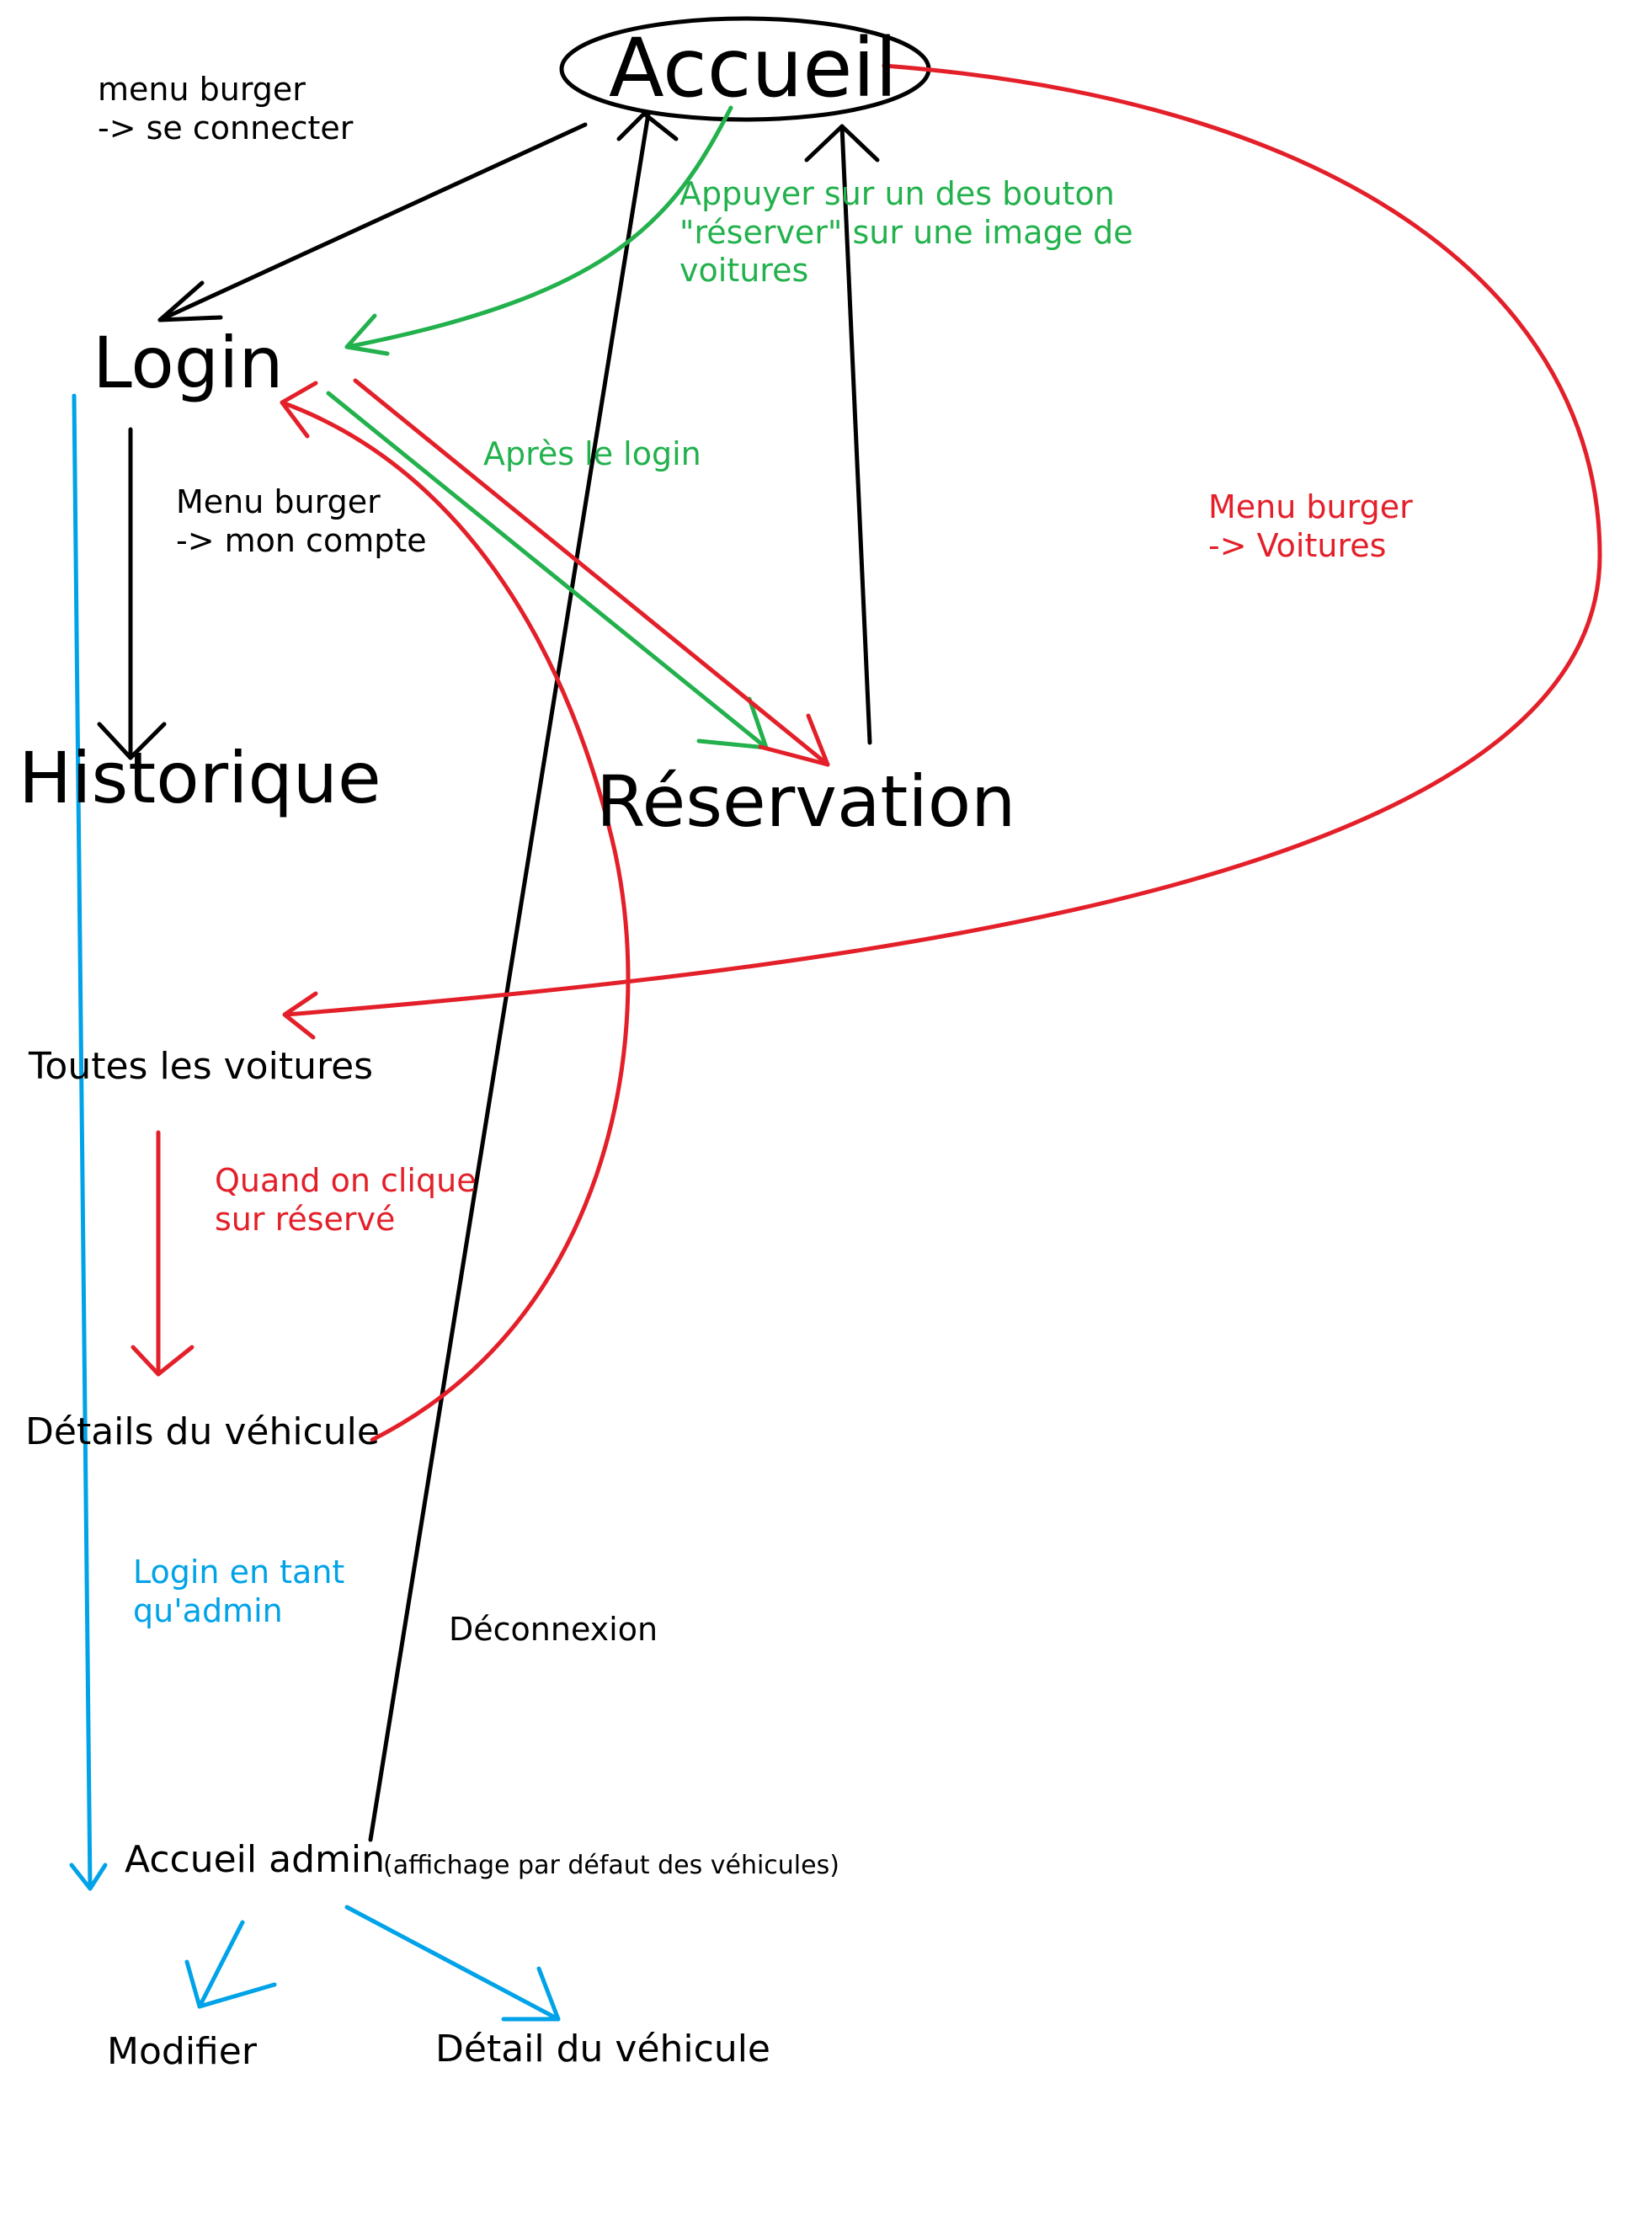 This screenshot has height=2233, width=1652. I want to click on node-login: Login, so click(188, 363).